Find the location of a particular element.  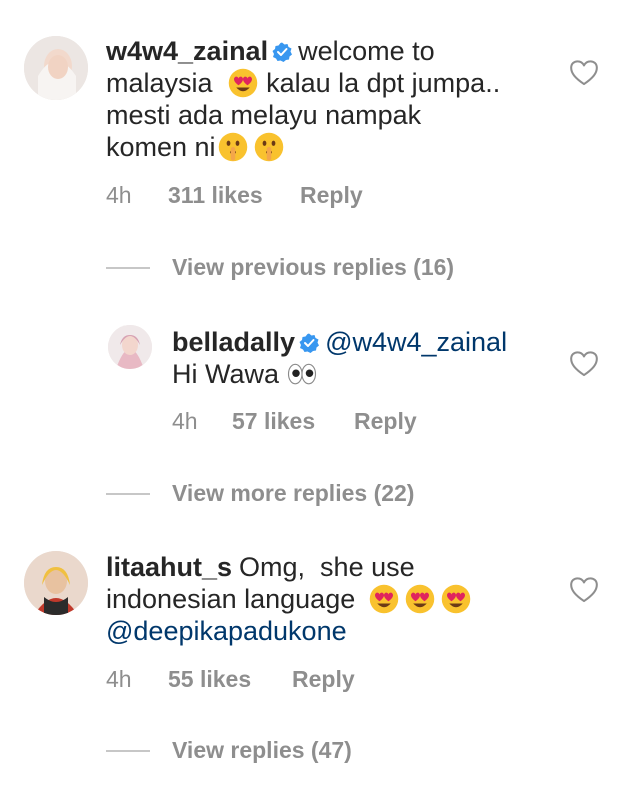

eyes-emoji-icon is located at coordinates (302, 374).